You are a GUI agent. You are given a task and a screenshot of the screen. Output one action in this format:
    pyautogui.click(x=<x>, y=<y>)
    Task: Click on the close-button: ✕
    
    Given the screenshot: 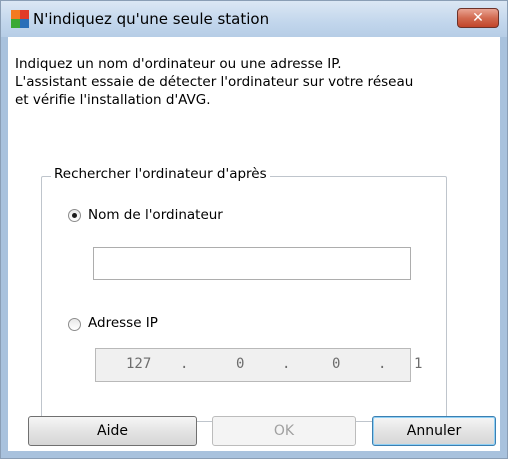 What is the action you would take?
    pyautogui.click(x=478, y=18)
    